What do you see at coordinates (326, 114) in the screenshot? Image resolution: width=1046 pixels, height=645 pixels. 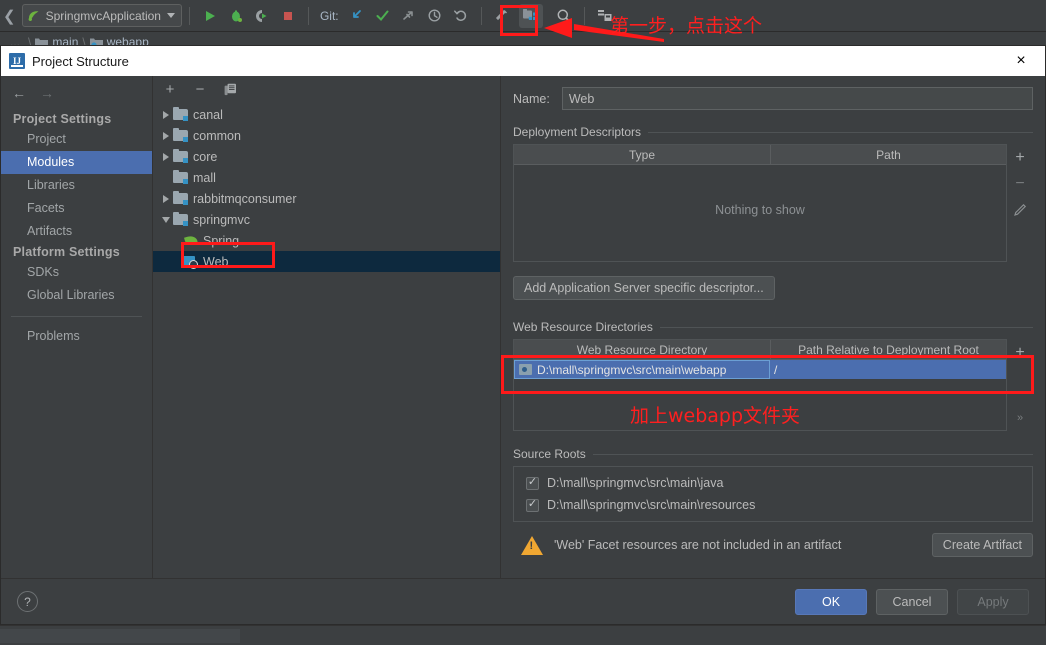 I see `tree-row: canal` at bounding box center [326, 114].